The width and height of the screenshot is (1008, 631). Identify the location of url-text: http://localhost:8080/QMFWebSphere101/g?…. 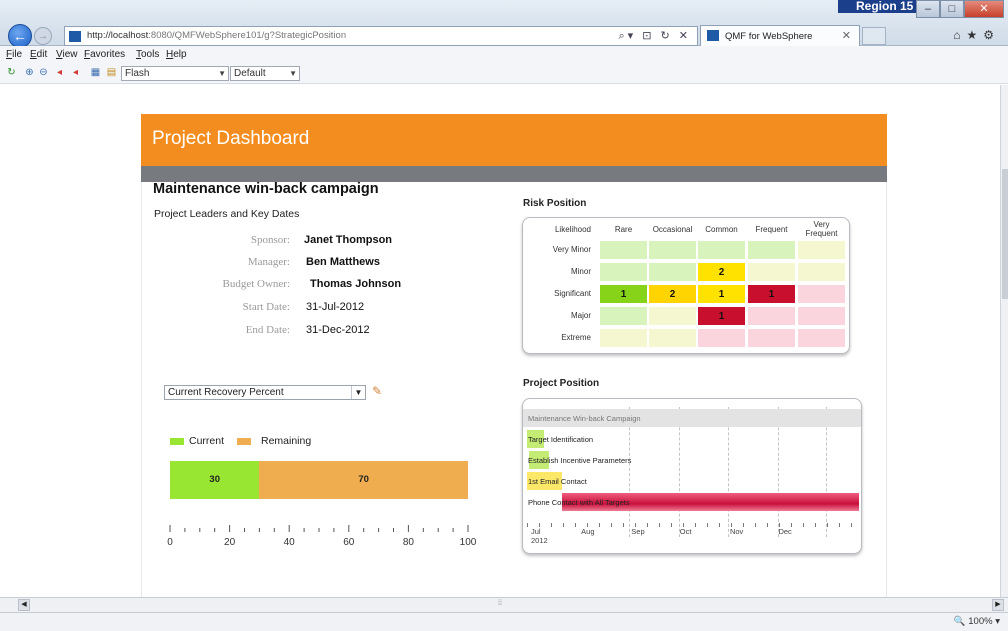
(217, 35).